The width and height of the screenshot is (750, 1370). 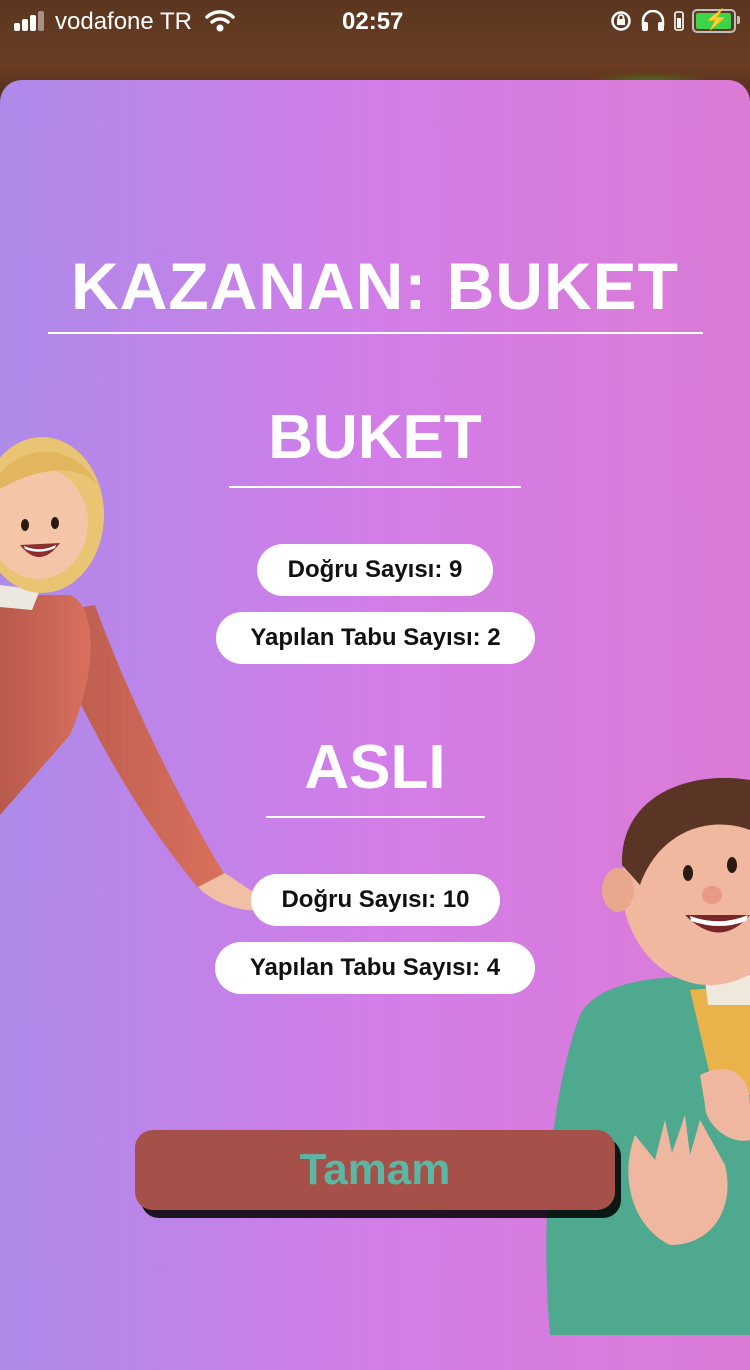 What do you see at coordinates (716, 21) in the screenshot?
I see `battery-icon: ⚡` at bounding box center [716, 21].